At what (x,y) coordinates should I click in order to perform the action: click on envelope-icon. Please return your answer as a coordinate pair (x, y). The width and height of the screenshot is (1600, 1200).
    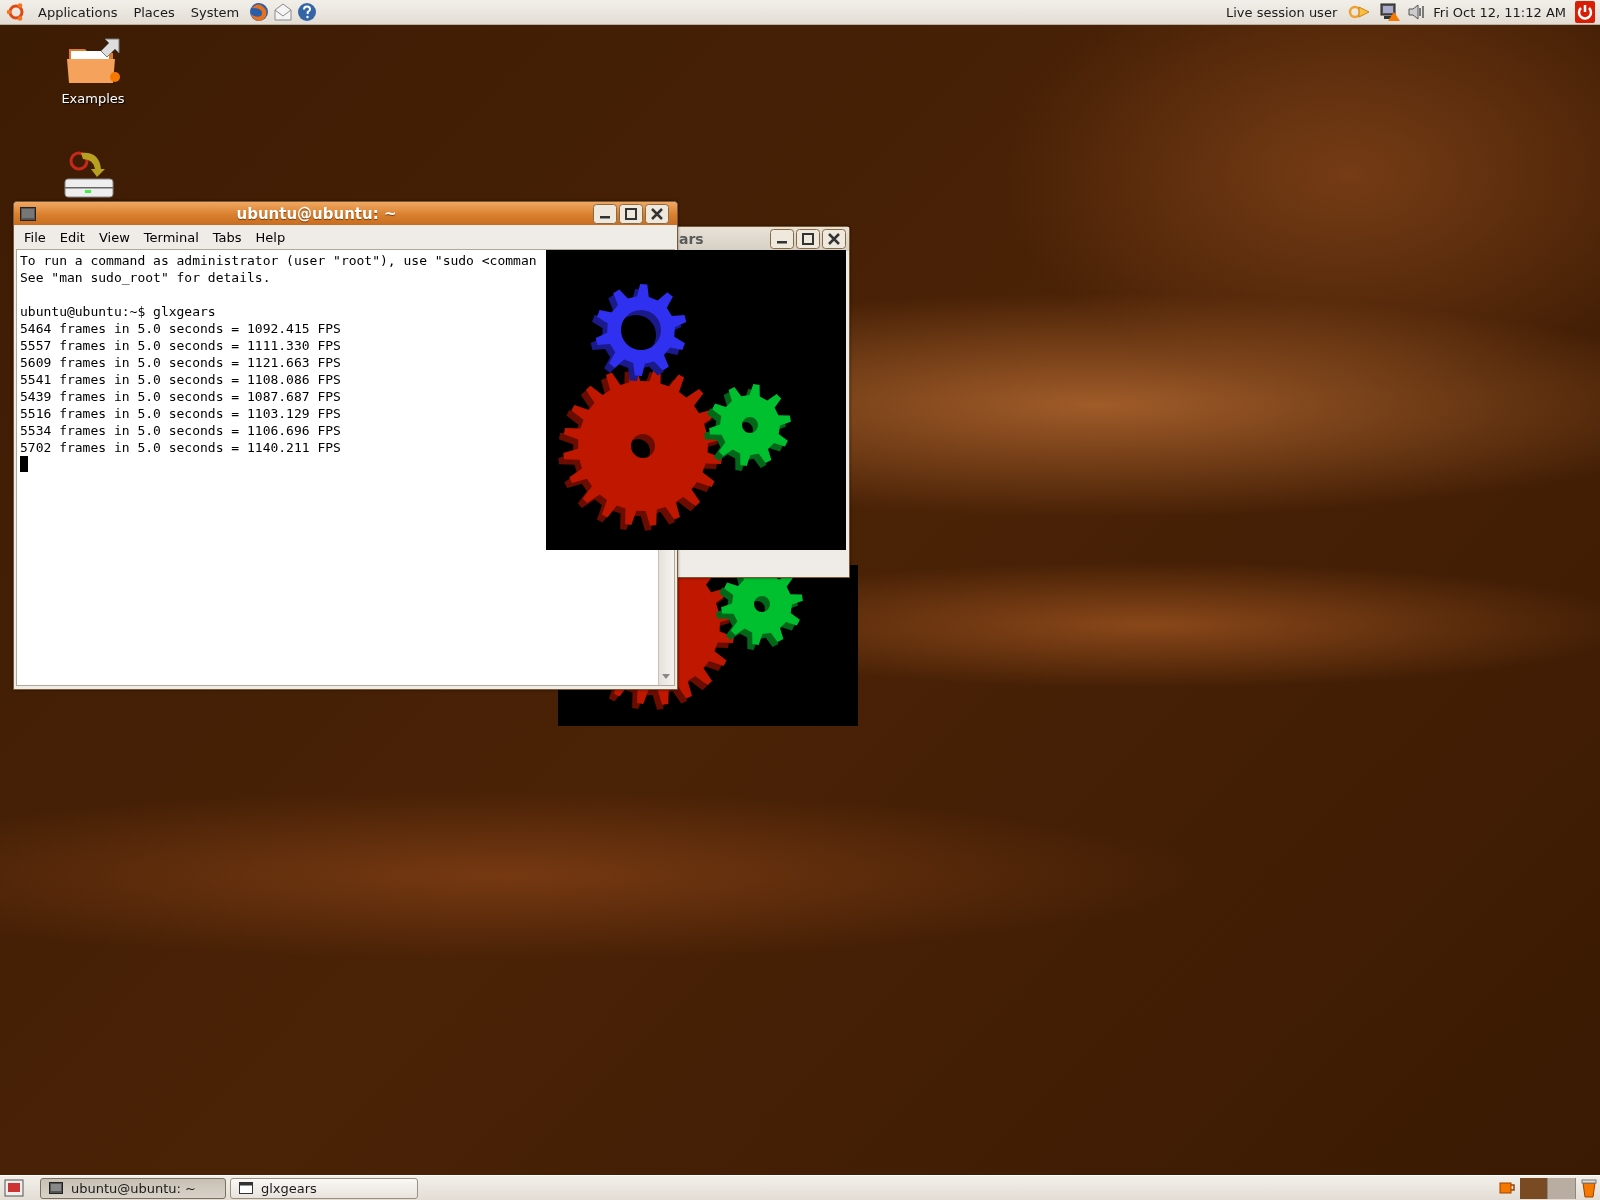
    Looking at the image, I should click on (283, 12).